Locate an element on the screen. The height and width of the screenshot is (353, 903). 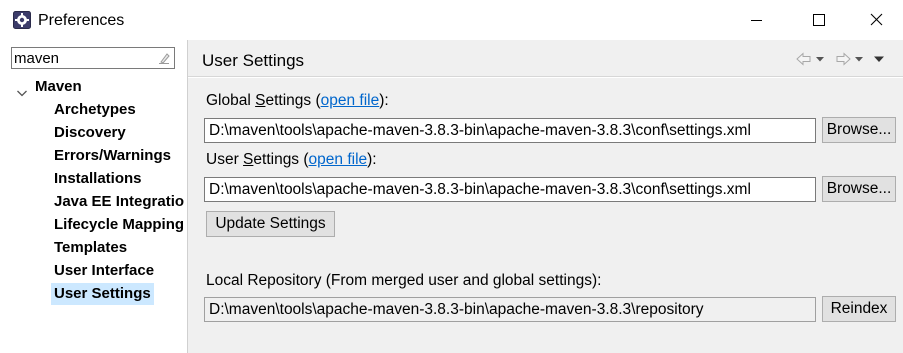
user-settings-label: User Settings (open file): is located at coordinates (291, 160).